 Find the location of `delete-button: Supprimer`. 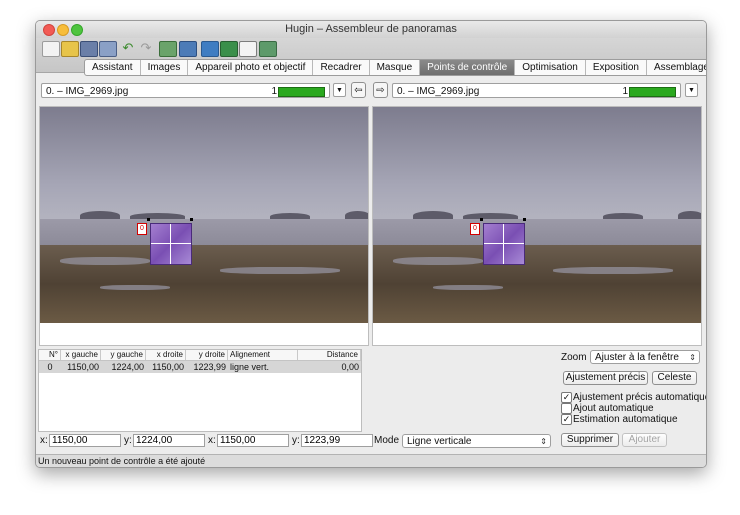

delete-button: Supprimer is located at coordinates (590, 440).